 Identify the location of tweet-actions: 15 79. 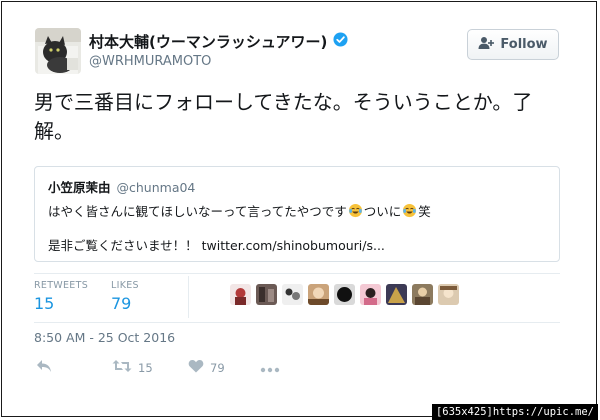
(184, 370).